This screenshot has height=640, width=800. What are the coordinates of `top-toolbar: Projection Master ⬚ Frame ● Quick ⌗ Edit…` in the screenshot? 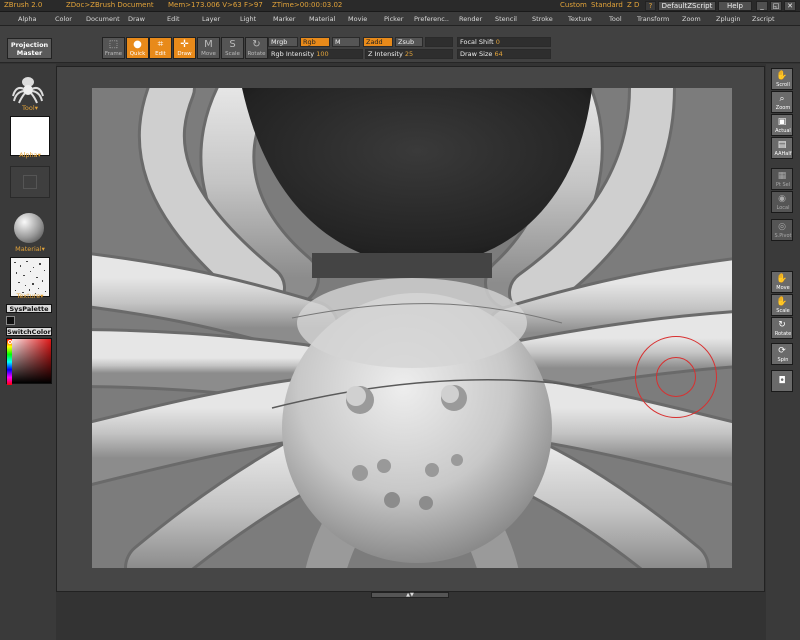 It's located at (400, 44).